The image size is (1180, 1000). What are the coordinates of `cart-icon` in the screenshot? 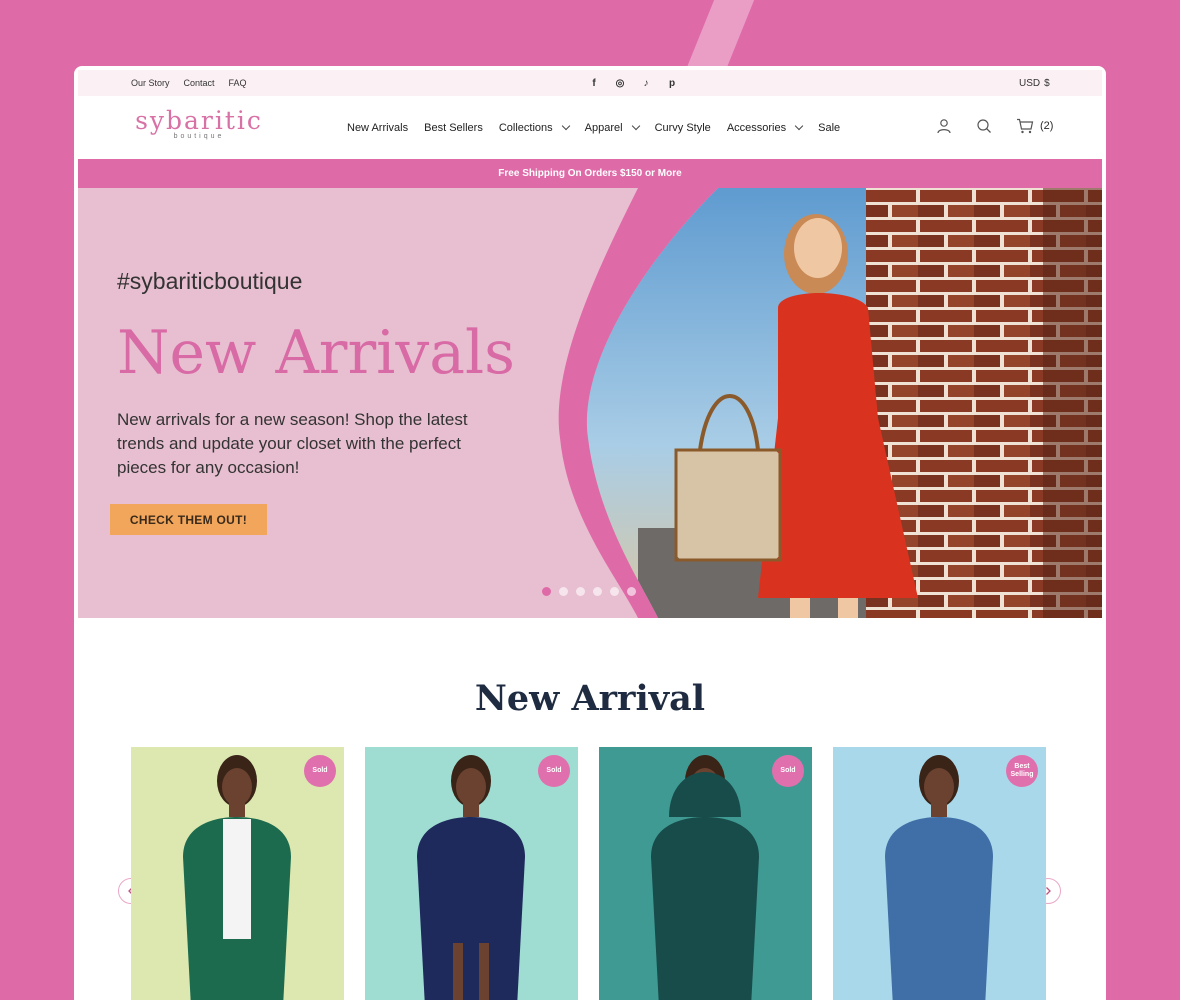 It's located at (1025, 126).